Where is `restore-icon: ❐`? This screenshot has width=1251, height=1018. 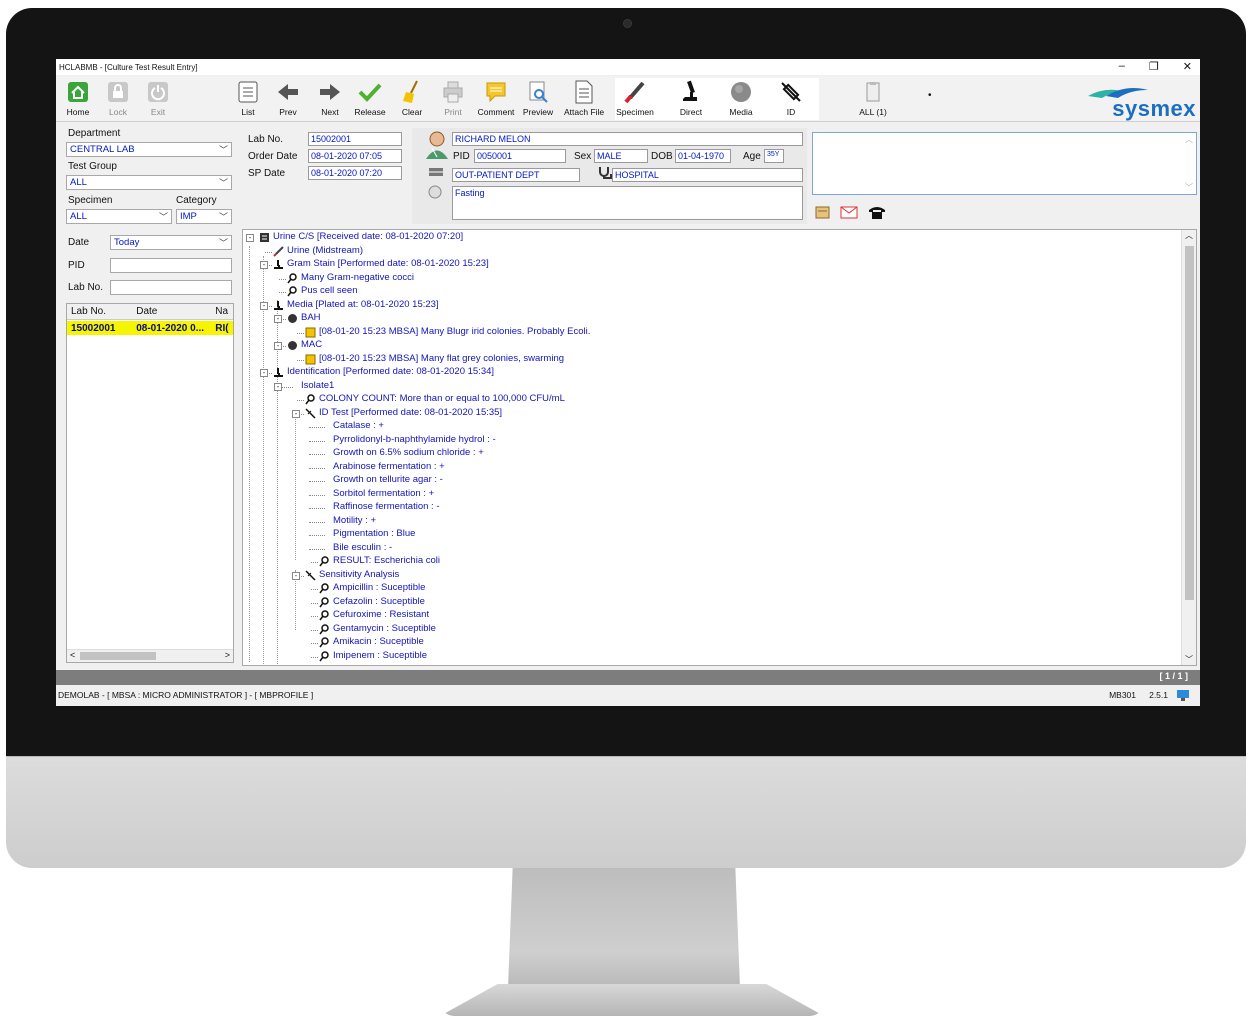
restore-icon: ❐ is located at coordinates (1154, 66).